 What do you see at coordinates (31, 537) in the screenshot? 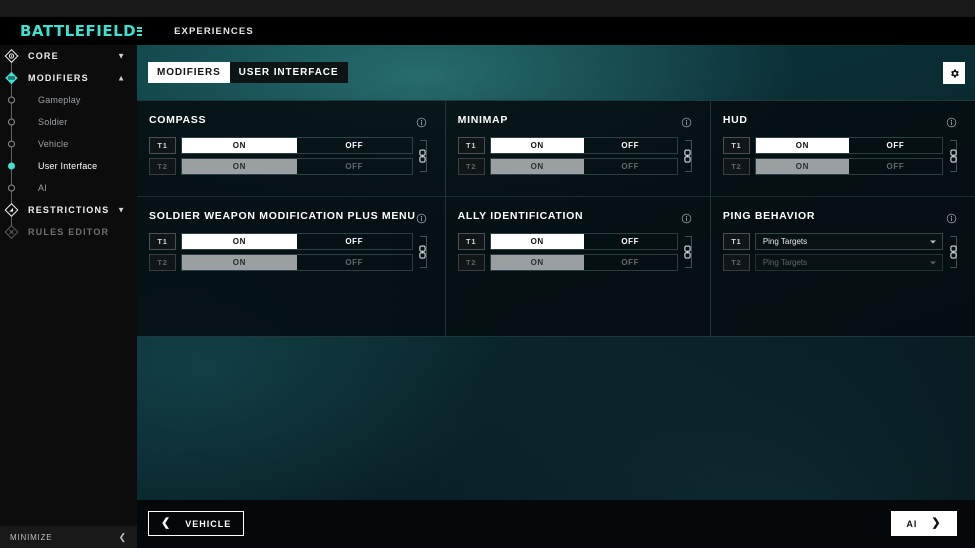
I see `minimize-label: MINIMIZE` at bounding box center [31, 537].